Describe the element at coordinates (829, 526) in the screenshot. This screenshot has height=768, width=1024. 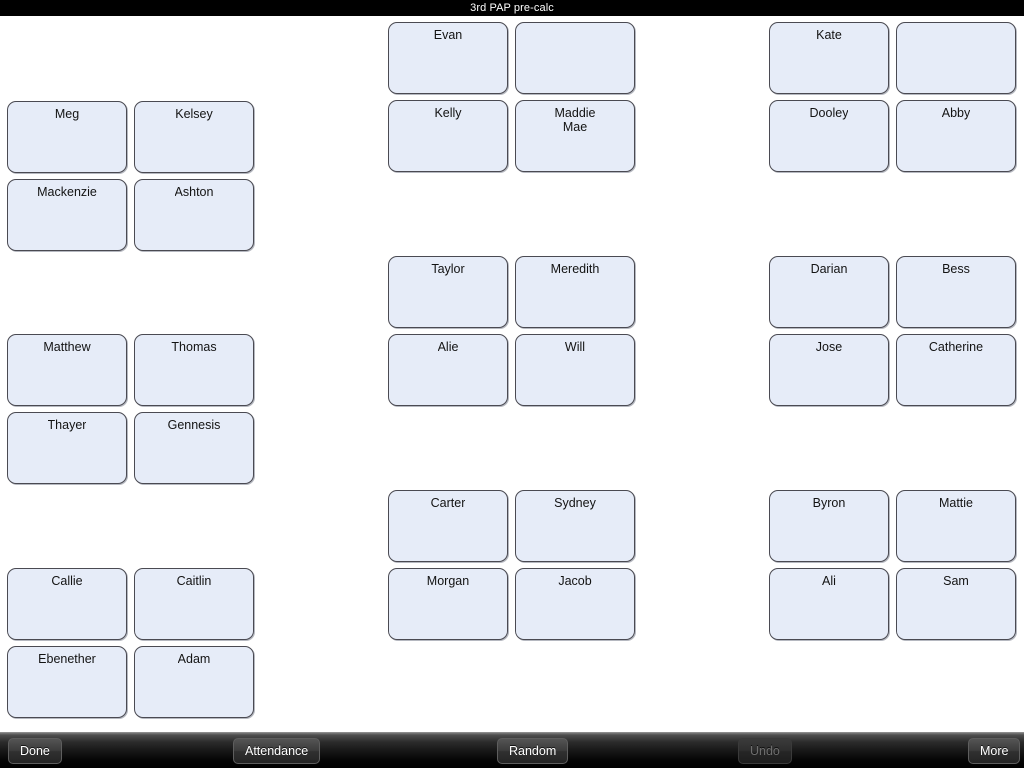
I see `student-seat-card: Byron` at that location.